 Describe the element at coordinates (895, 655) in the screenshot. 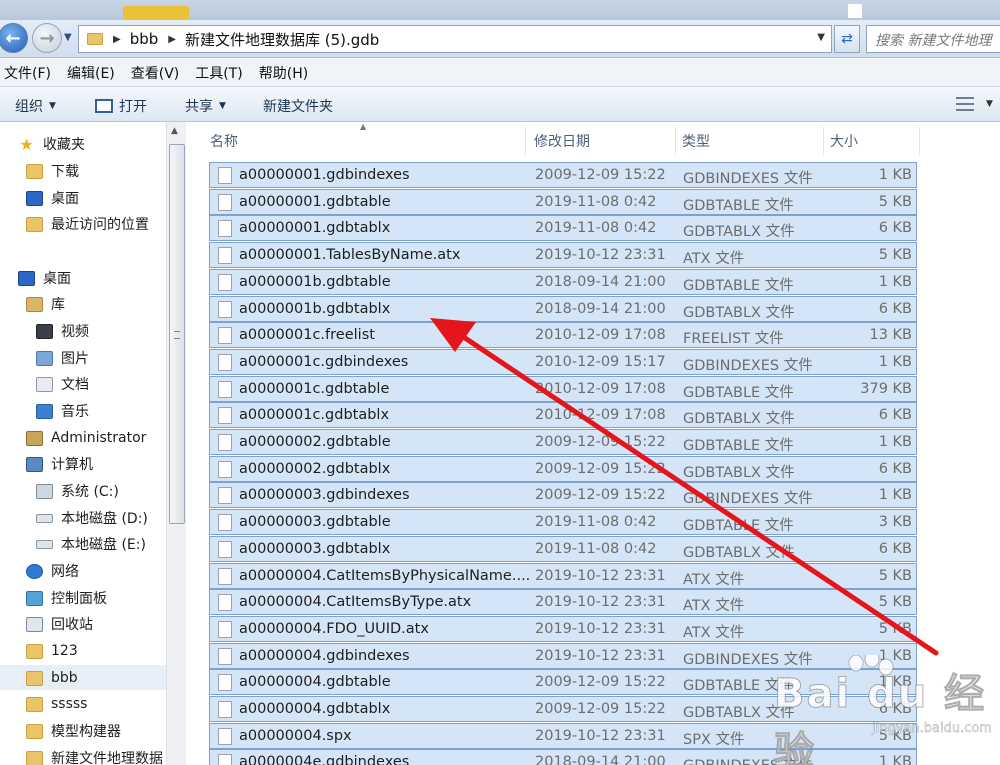

I see `file-size: 1 KB` at that location.